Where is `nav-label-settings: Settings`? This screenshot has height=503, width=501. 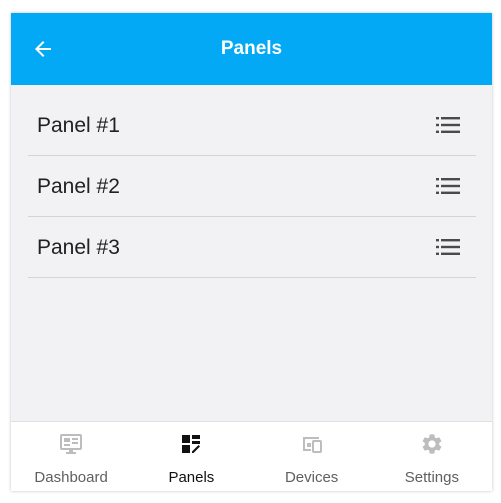
nav-label-settings: Settings is located at coordinates (431, 477).